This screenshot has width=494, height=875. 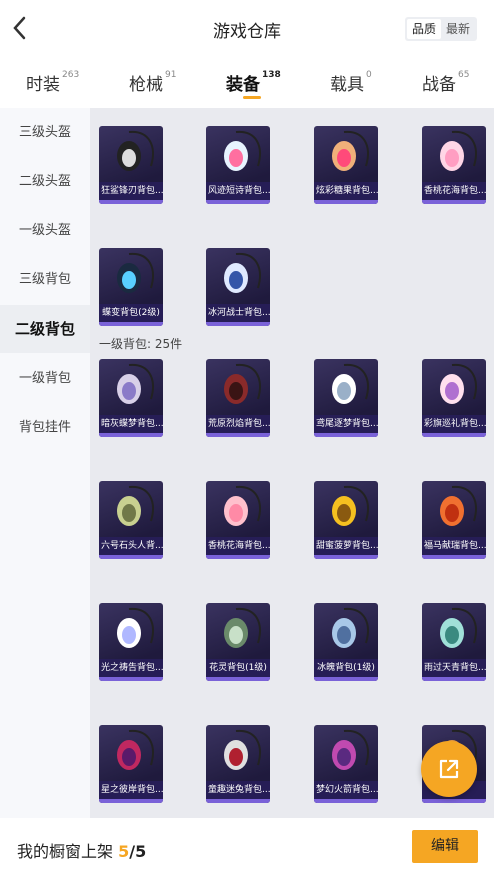 What do you see at coordinates (135, 627) in the screenshot?
I see `light-prayer-backpack-icon` at bounding box center [135, 627].